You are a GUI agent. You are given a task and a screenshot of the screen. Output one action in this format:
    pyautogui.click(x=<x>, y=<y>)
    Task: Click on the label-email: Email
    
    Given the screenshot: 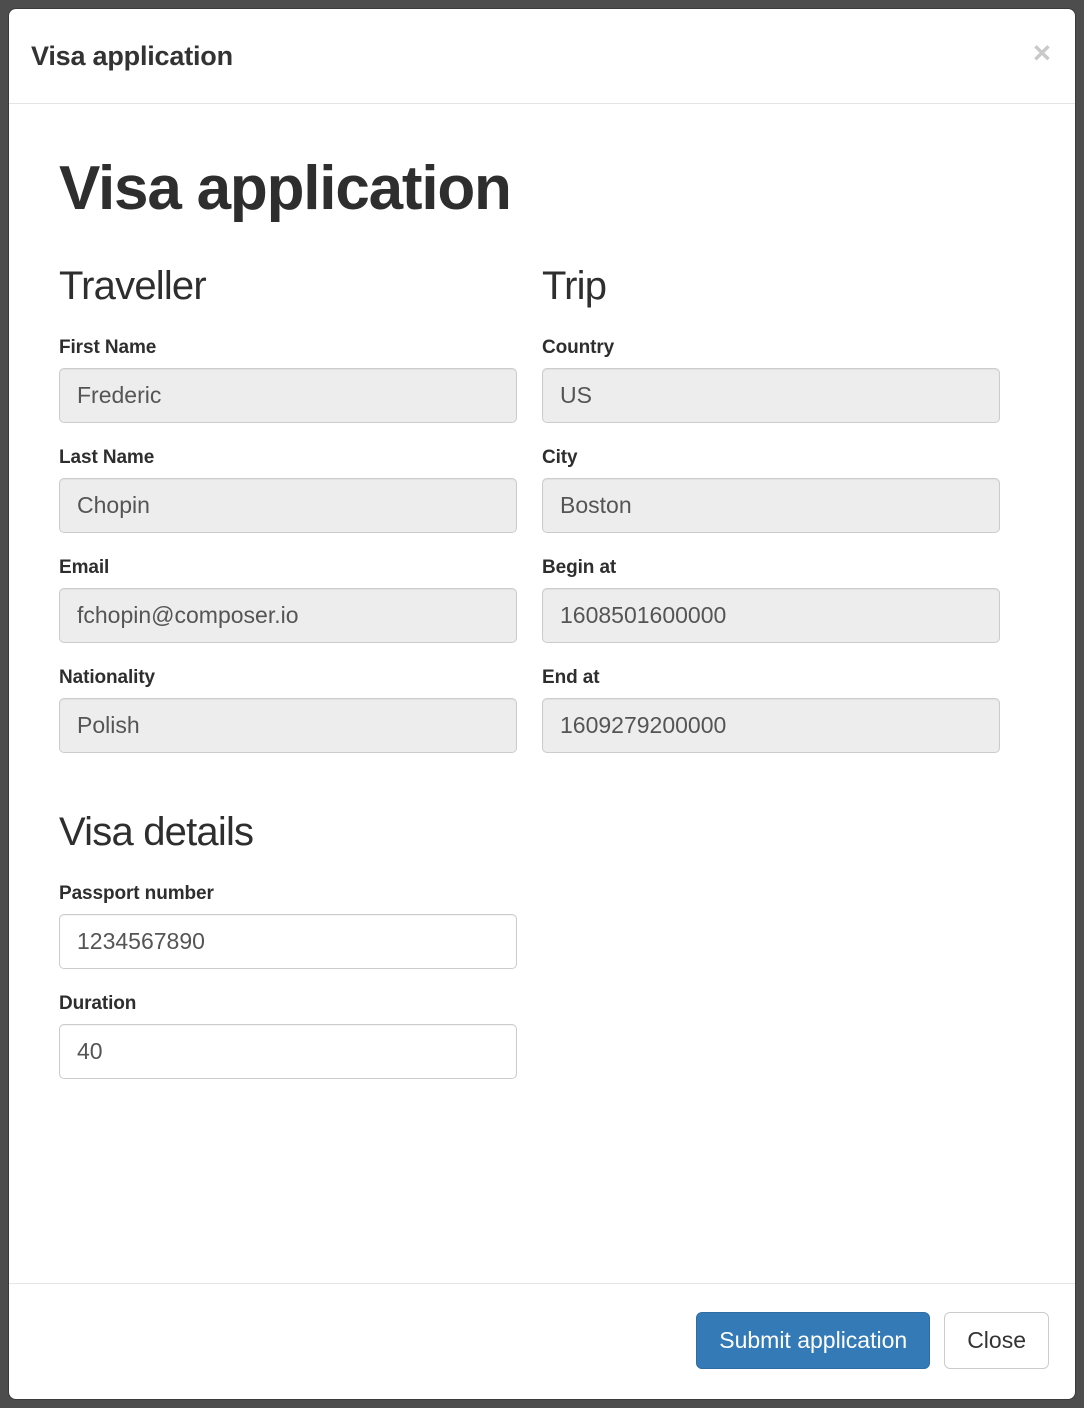 What is the action you would take?
    pyautogui.click(x=84, y=568)
    